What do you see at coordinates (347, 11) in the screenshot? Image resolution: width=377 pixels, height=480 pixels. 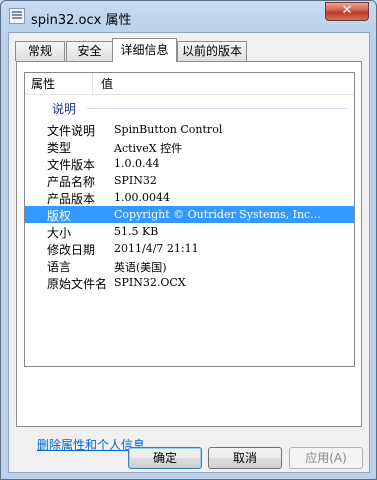 I see `close-button: ✕` at bounding box center [347, 11].